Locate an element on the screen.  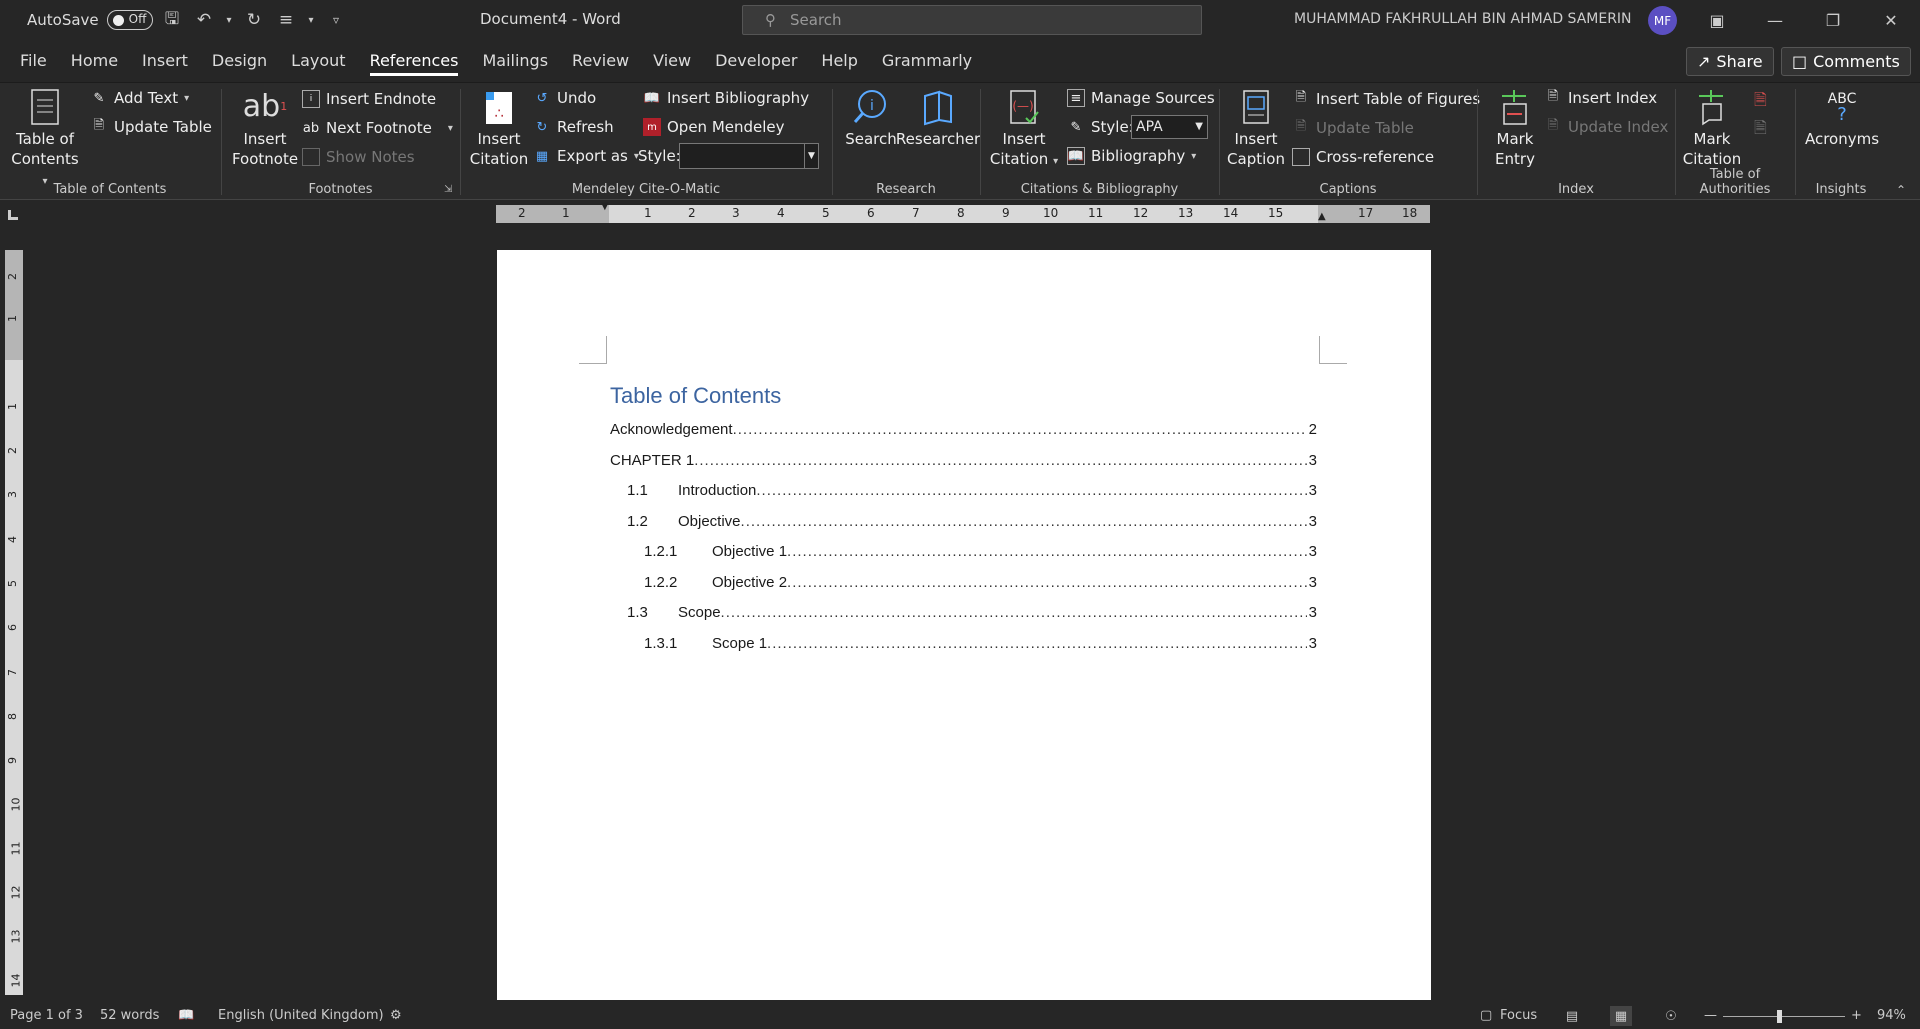
tab-selector is located at coordinates (13, 215).